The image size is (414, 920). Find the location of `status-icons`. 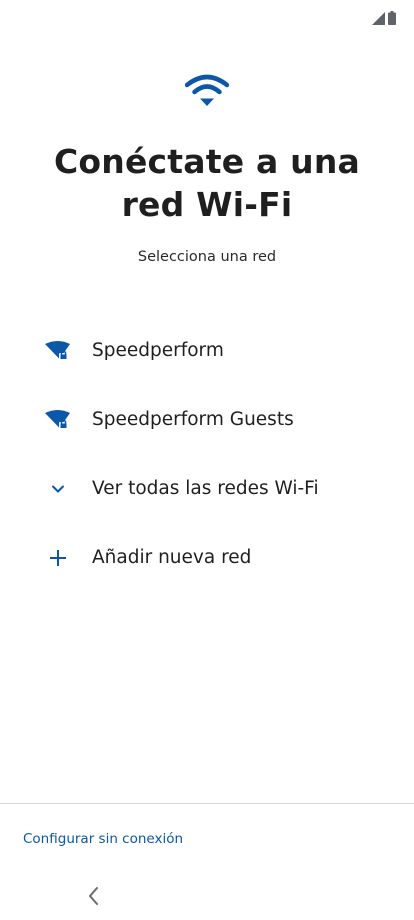

status-icons is located at coordinates (384, 18).